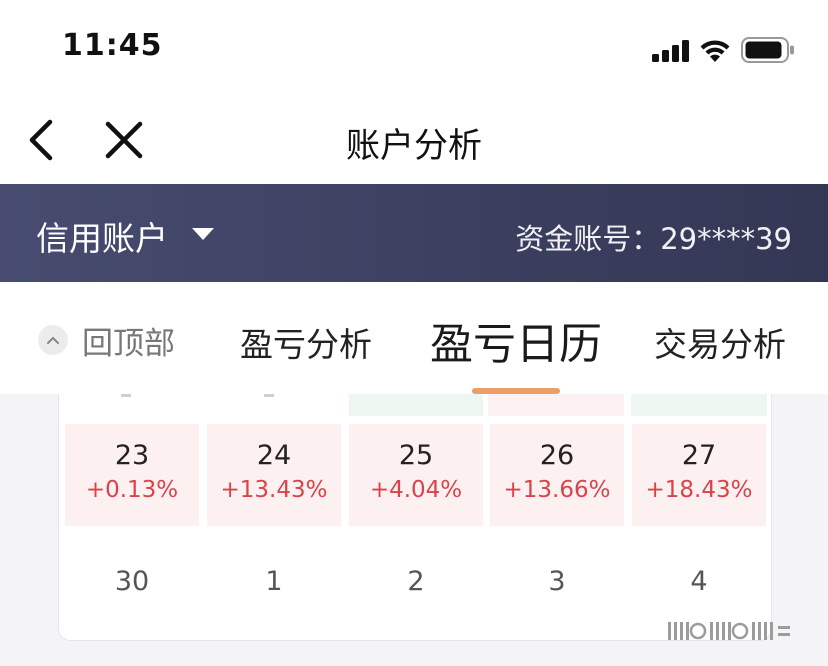 The height and width of the screenshot is (666, 828). Describe the element at coordinates (720, 342) in the screenshot. I see `tab-trade-analysis: 交易分析` at that location.